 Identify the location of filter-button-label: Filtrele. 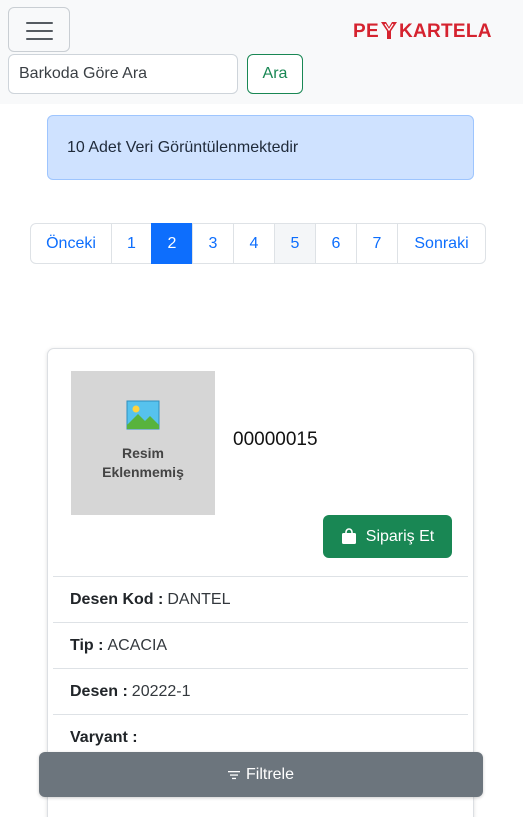
(269, 774).